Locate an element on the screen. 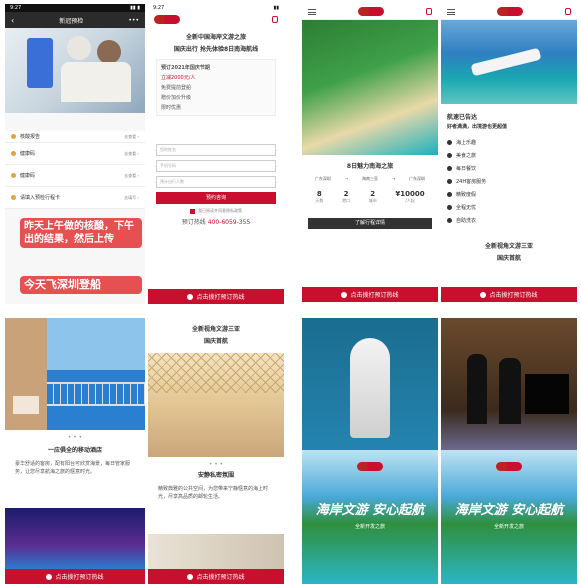  feature-row: 精致度假 is located at coordinates (509, 194).